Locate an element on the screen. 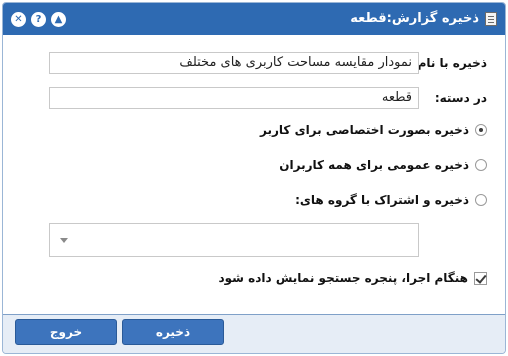 Image resolution: width=508 pixels, height=356 pixels. name-field: نمودار مقایسه مساحت کاربری های مختلف is located at coordinates (234, 63).